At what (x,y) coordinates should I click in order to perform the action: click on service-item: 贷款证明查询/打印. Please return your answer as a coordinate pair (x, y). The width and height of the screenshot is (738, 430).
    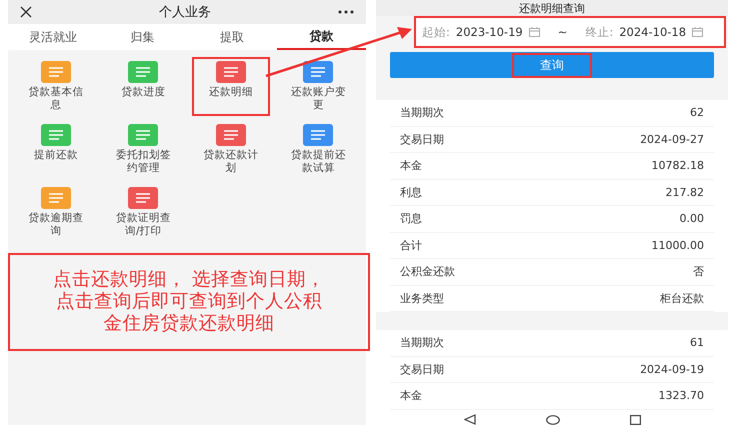
    Looking at the image, I should click on (143, 212).